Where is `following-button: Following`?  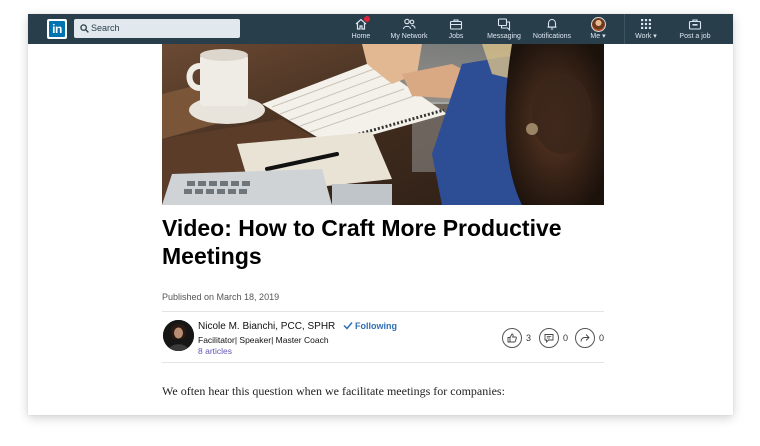
following-button: Following is located at coordinates (370, 326).